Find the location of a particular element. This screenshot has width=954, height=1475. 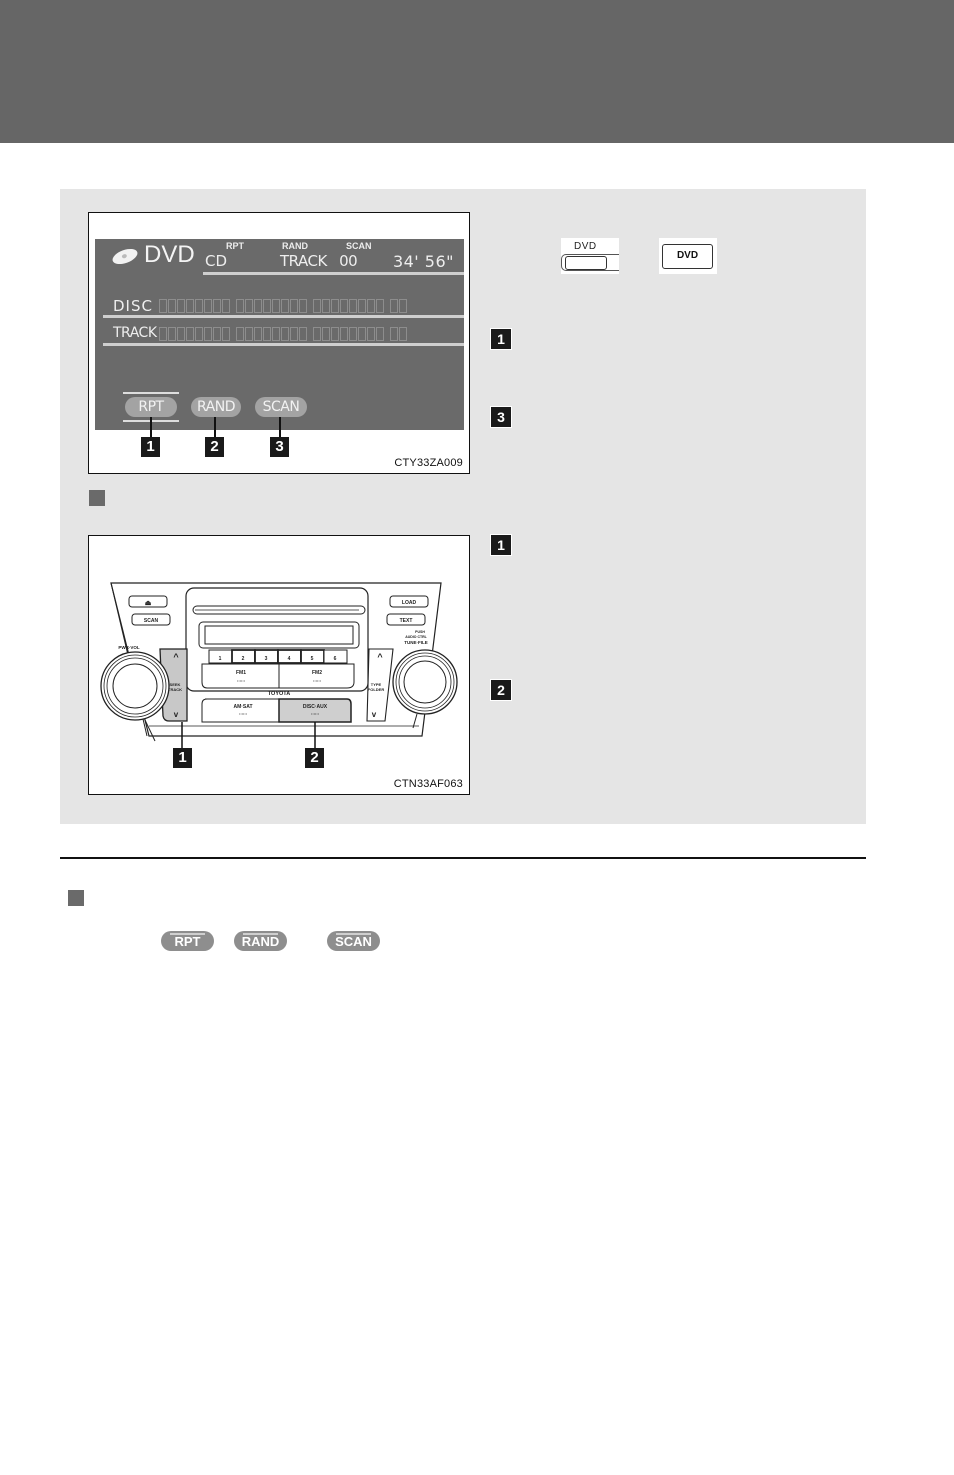

callout-leader is located at coordinates (280, 427).